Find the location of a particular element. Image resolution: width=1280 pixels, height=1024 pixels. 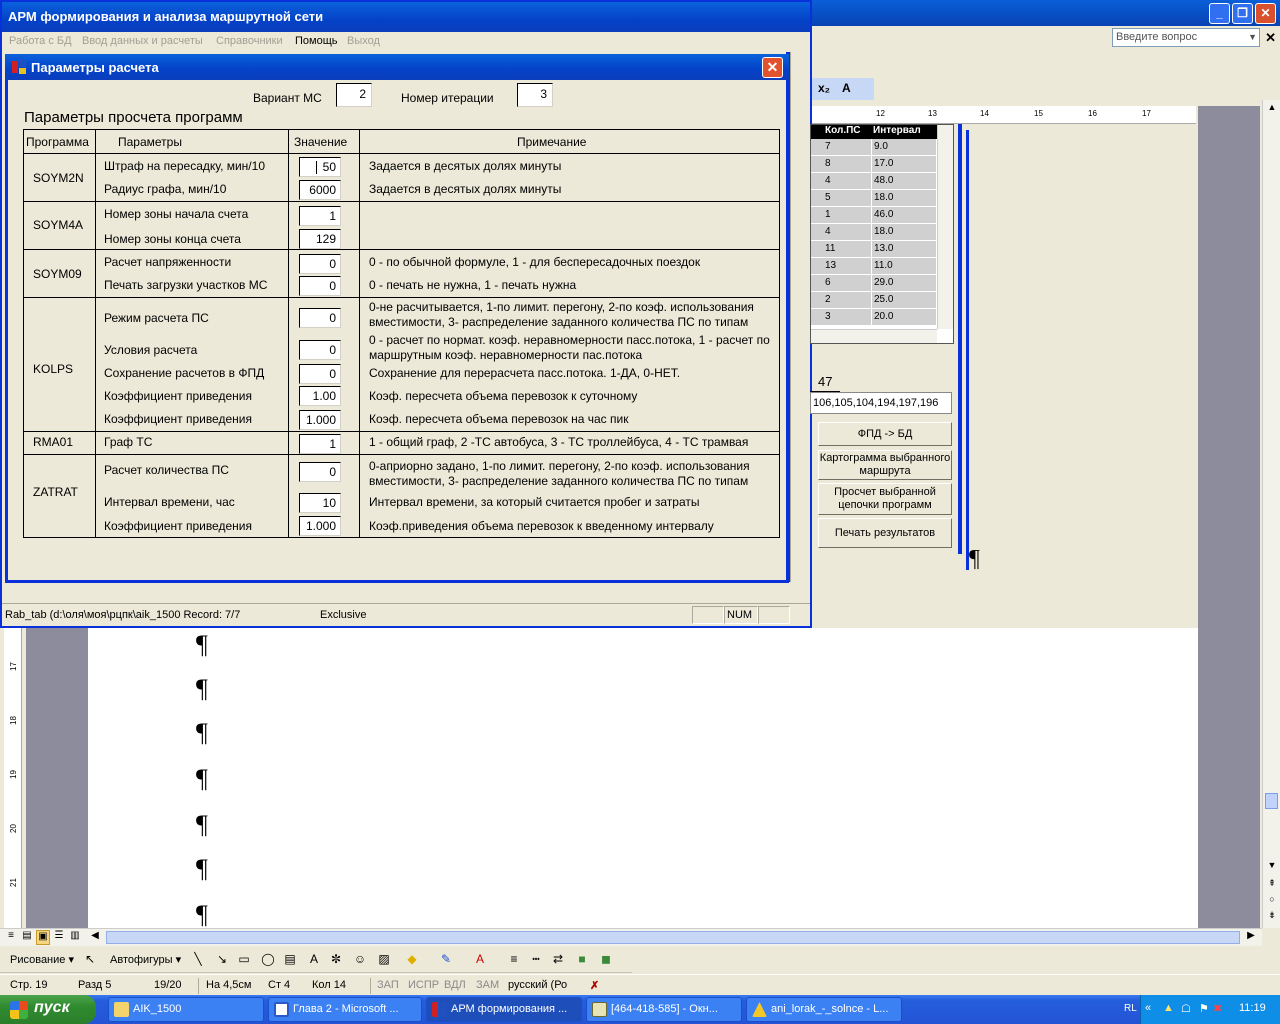

menu-item-help: Помощь is located at coordinates (316, 41).